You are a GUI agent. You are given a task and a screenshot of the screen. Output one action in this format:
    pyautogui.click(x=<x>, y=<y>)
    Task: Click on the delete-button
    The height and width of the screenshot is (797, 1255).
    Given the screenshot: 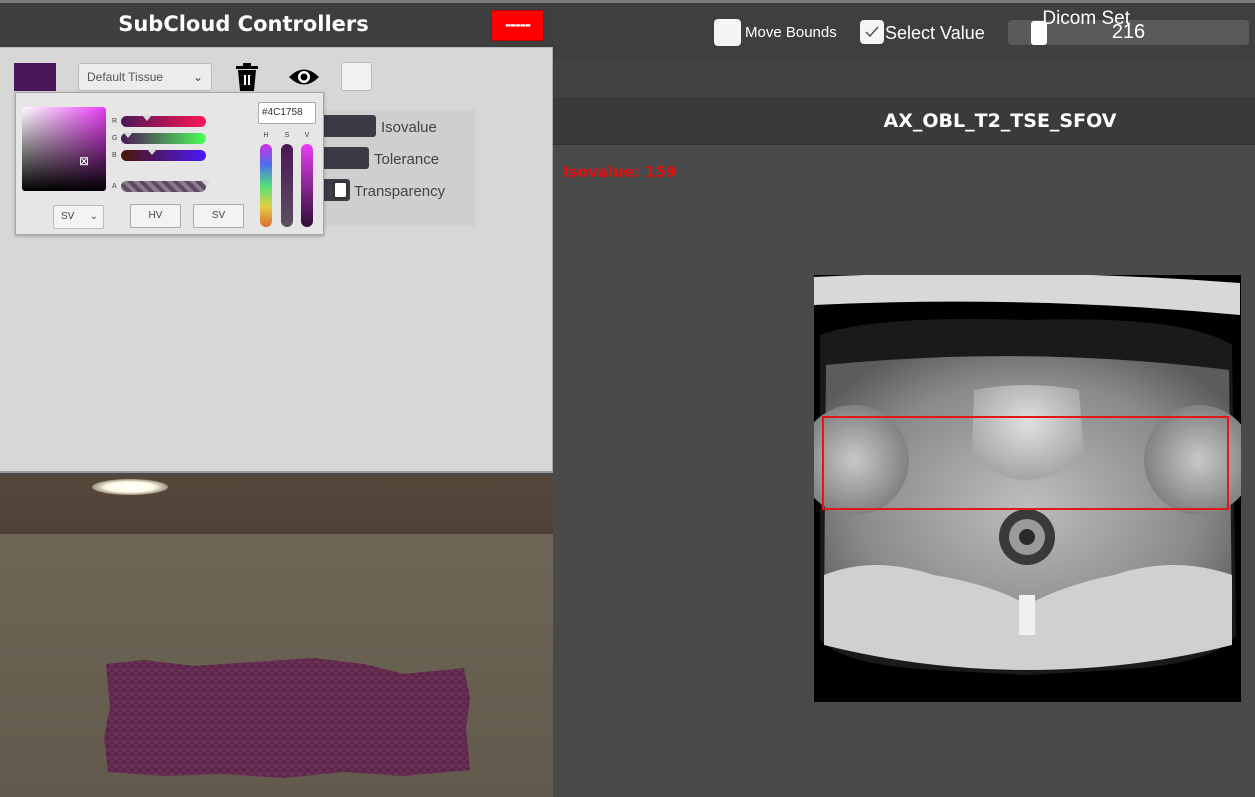 What is the action you would take?
    pyautogui.click(x=247, y=77)
    